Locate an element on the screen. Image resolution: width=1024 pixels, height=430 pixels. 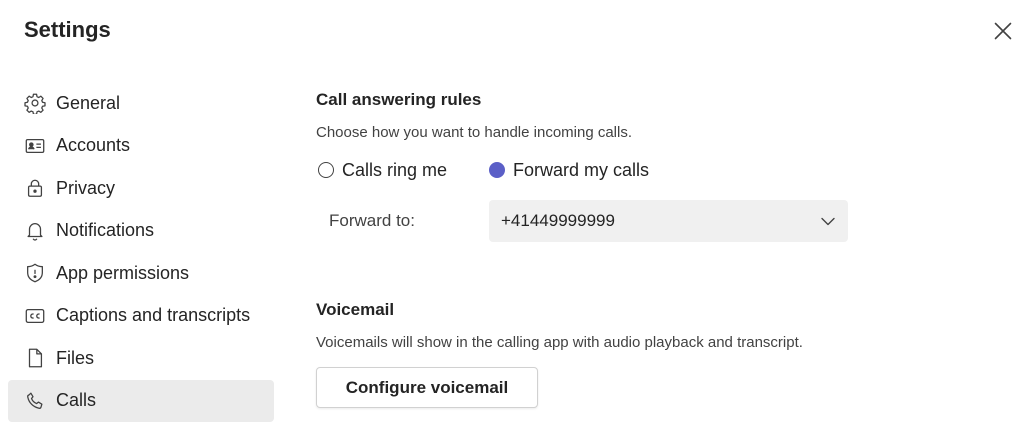
forward-my-calls-radio: Forward my calls is located at coordinates (568, 170).